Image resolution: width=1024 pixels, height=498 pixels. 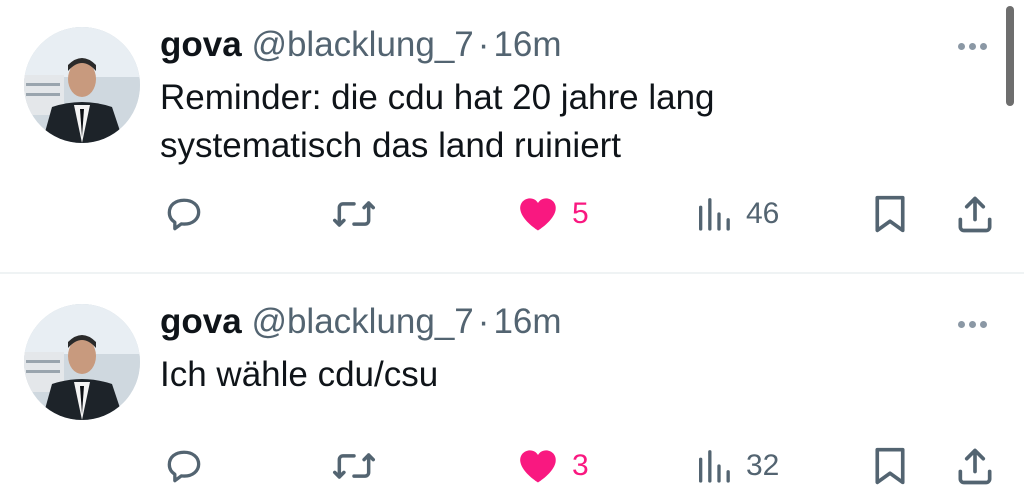 I want to click on views-button: 46, so click(x=736, y=214).